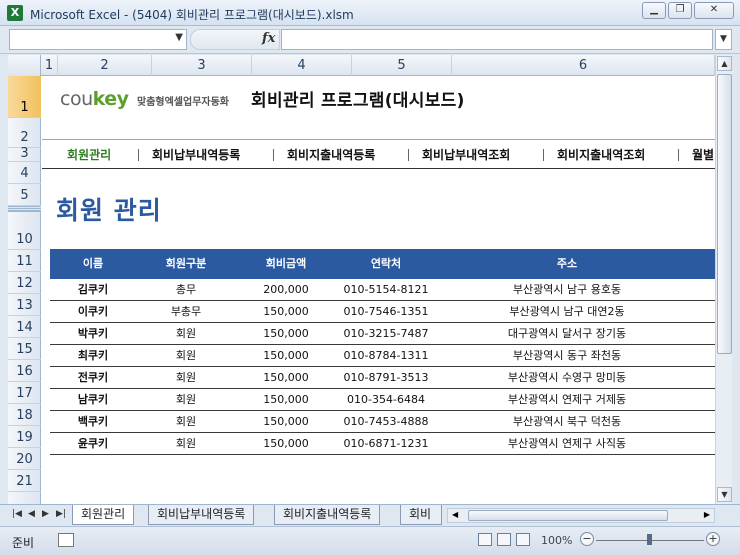 This screenshot has width=740, height=555. Describe the element at coordinates (17, 514) in the screenshot. I see `first-sheet-icon: |◀` at that location.